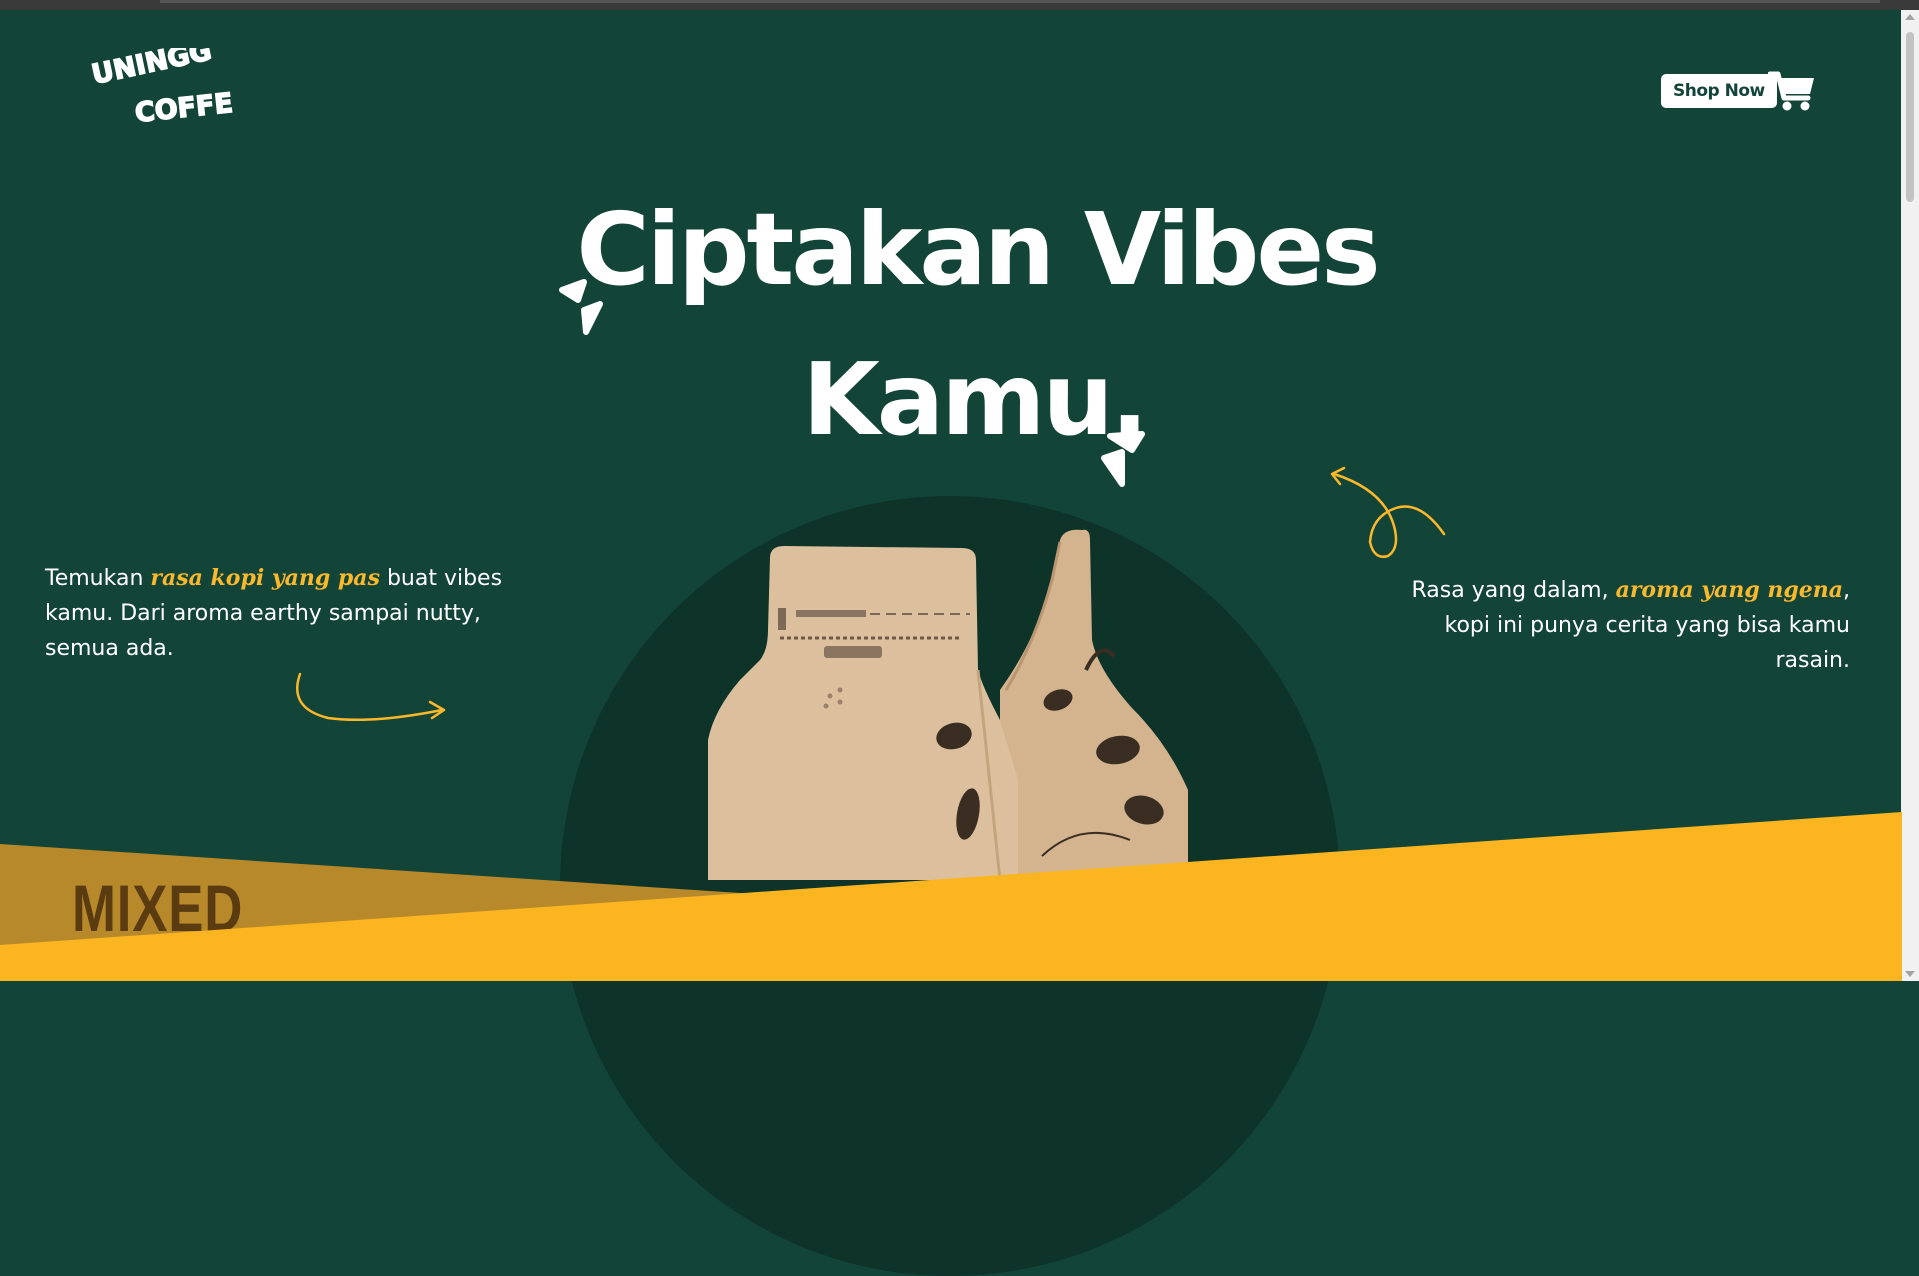 The image size is (1919, 1276). Describe the element at coordinates (151, 69) in the screenshot. I see `logo-line1: UNINGG` at that location.